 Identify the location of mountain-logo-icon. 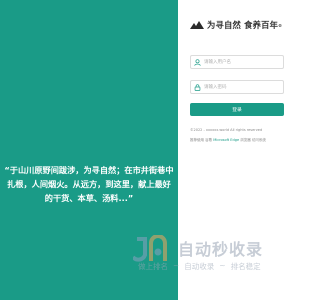
(197, 25).